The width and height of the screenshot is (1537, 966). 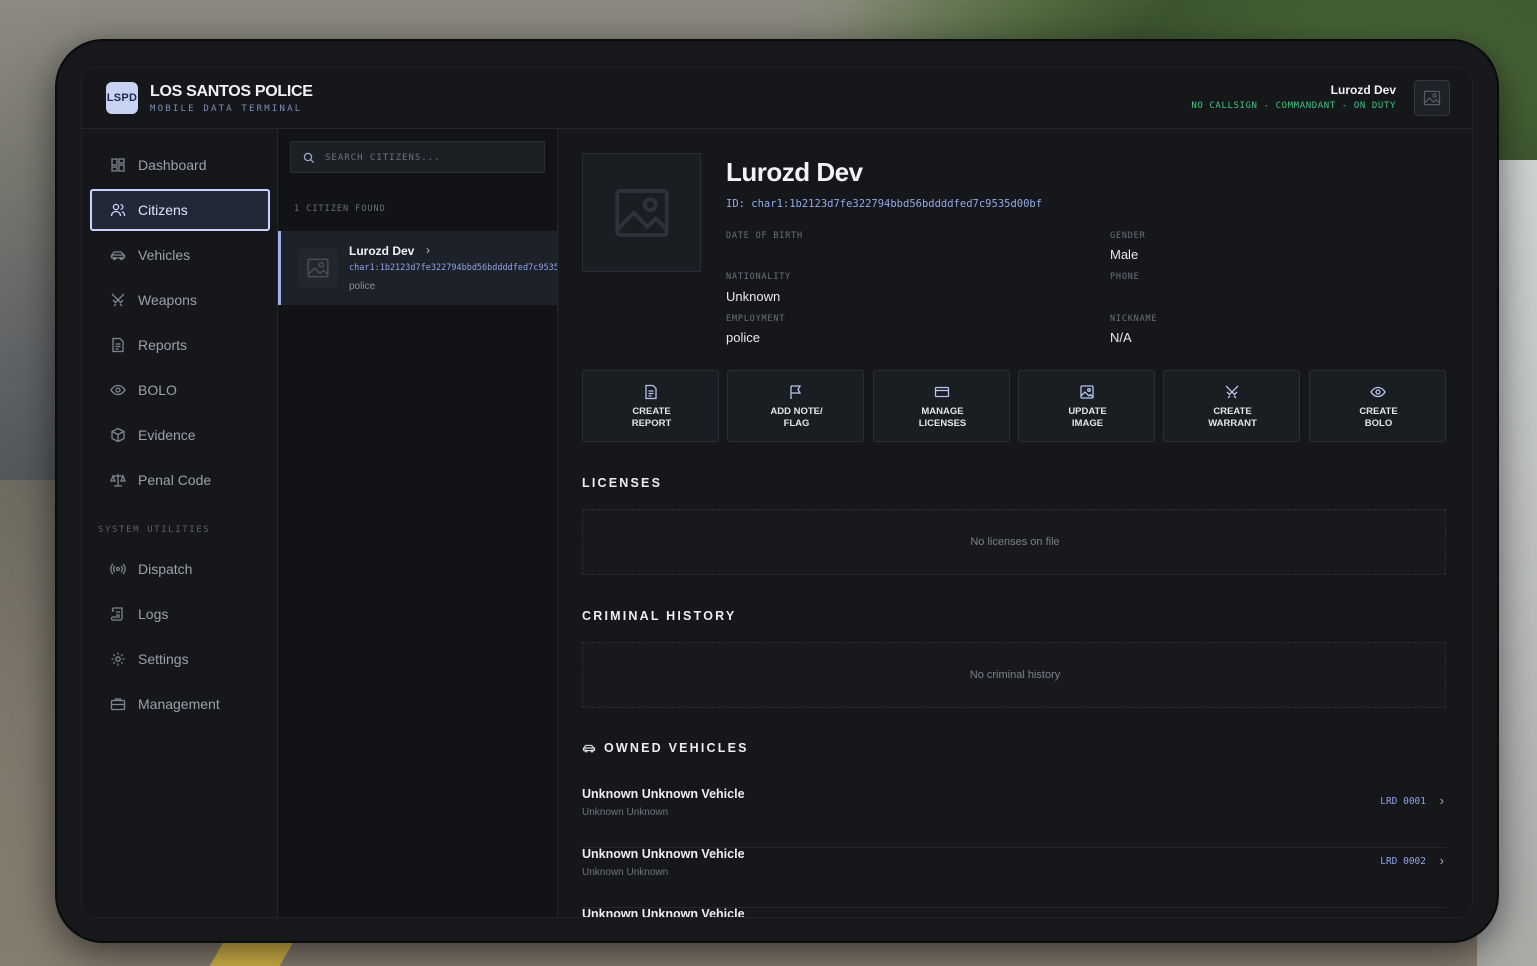 I want to click on scroll-icon, so click(x=116, y=614).